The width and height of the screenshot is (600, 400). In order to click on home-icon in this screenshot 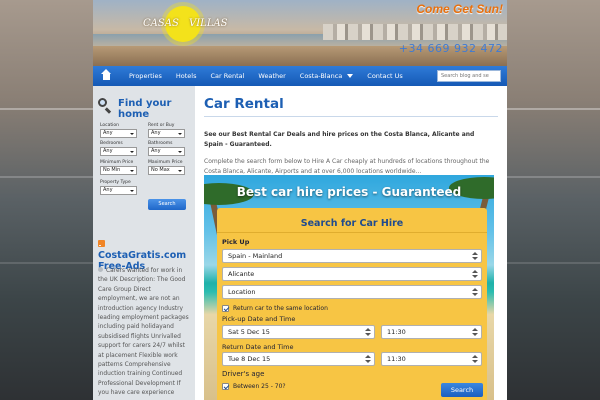, I will do `click(105, 74)`.